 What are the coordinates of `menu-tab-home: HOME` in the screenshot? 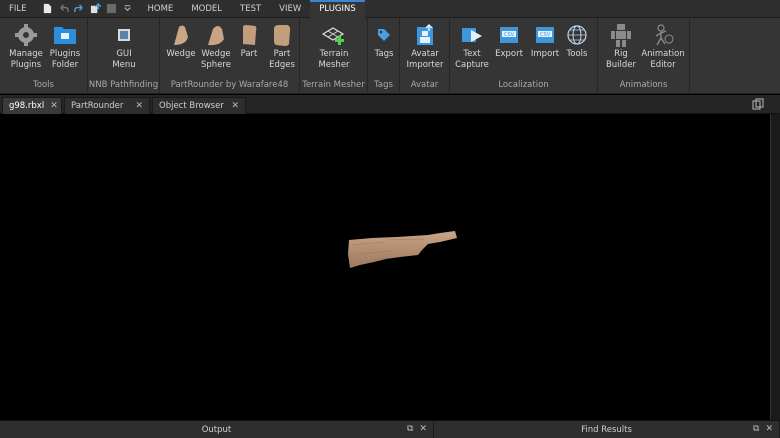 It's located at (161, 9).